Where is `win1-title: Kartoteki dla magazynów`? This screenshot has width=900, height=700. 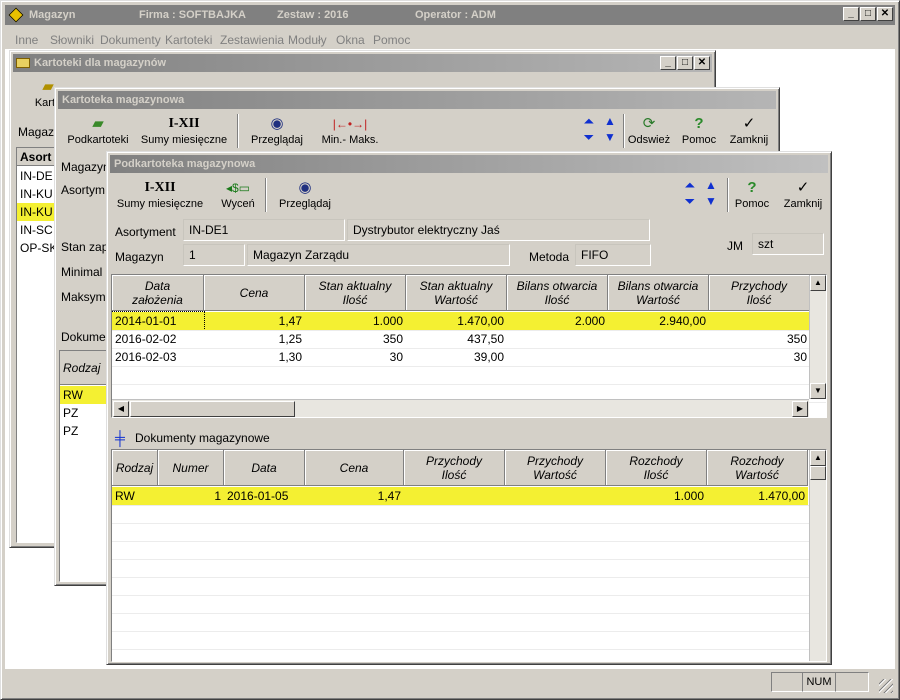
win1-title: Kartoteki dla magazynów is located at coordinates (100, 63).